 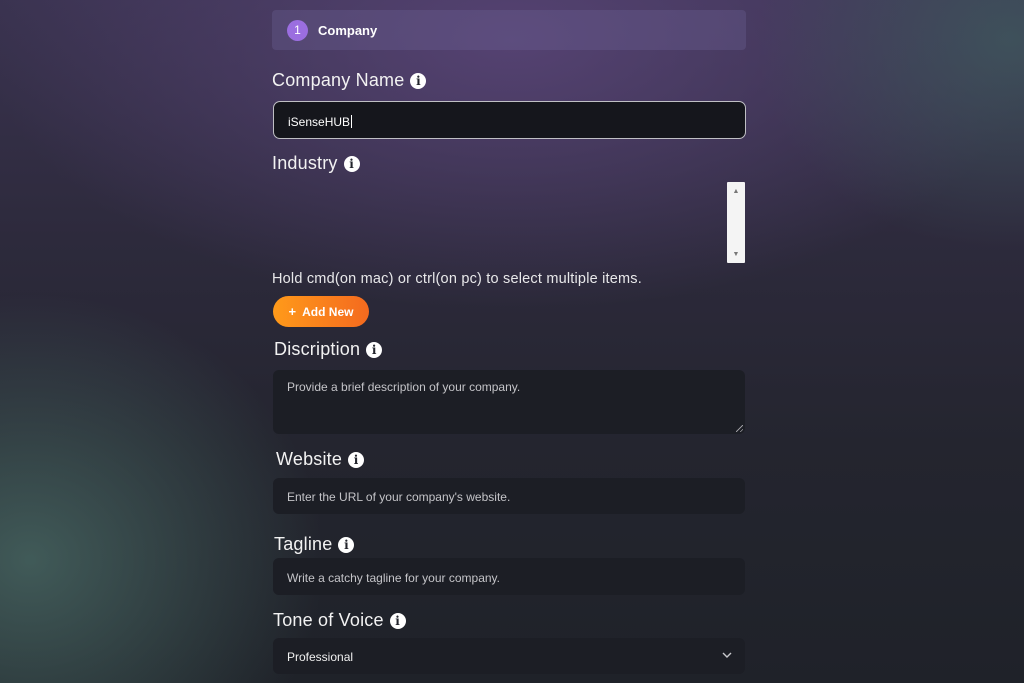 I want to click on company-name-label-text: Company Name, so click(x=338, y=80).